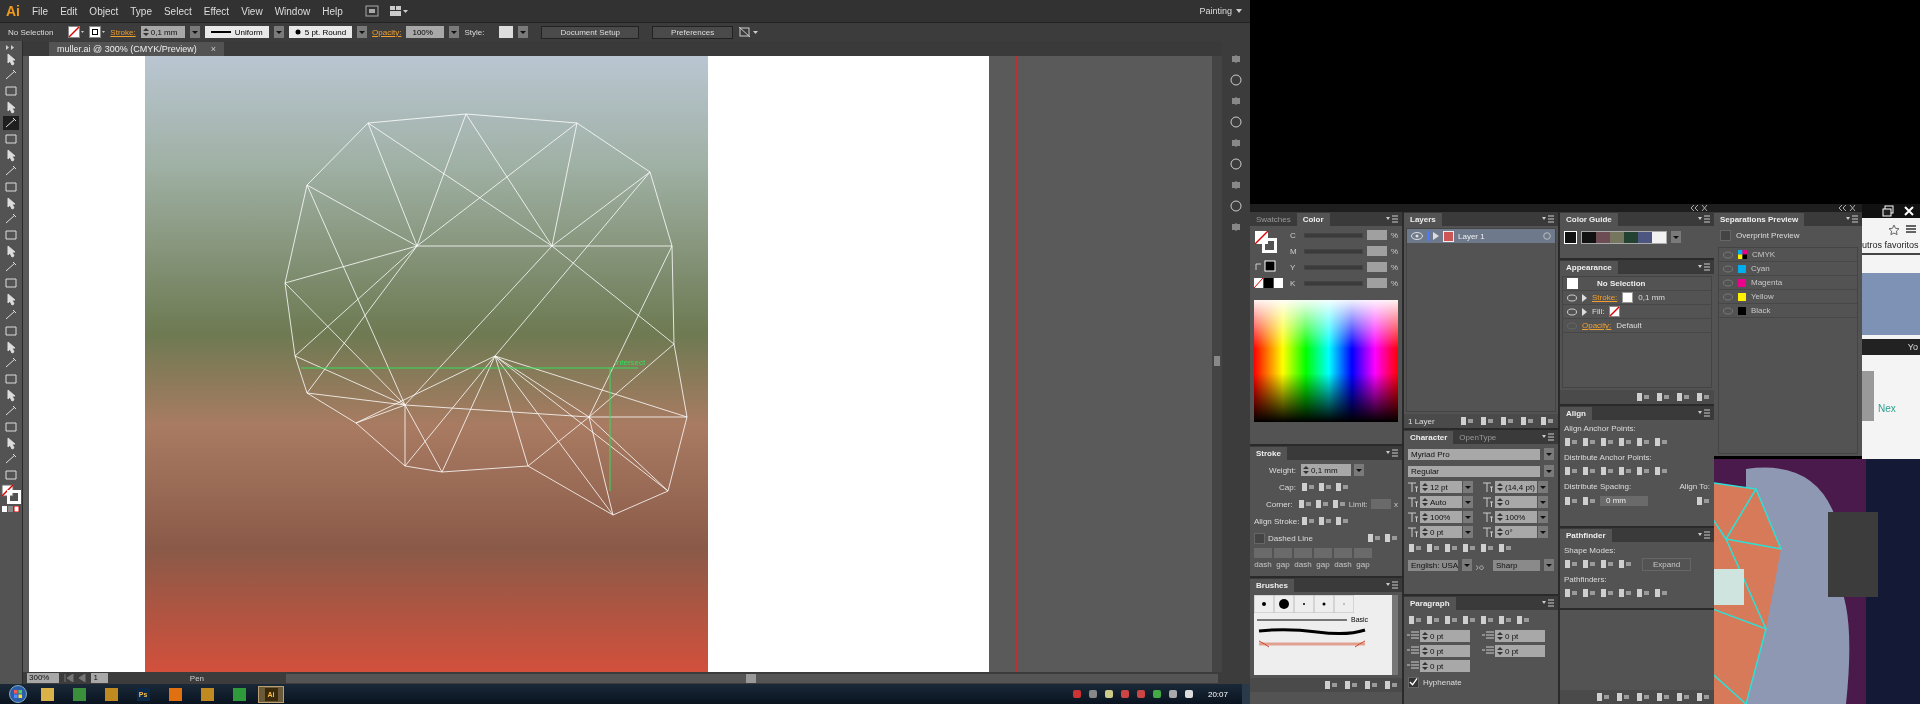 This screenshot has height=704, width=1920. I want to click on toolbar-button: Preferences, so click(693, 32).